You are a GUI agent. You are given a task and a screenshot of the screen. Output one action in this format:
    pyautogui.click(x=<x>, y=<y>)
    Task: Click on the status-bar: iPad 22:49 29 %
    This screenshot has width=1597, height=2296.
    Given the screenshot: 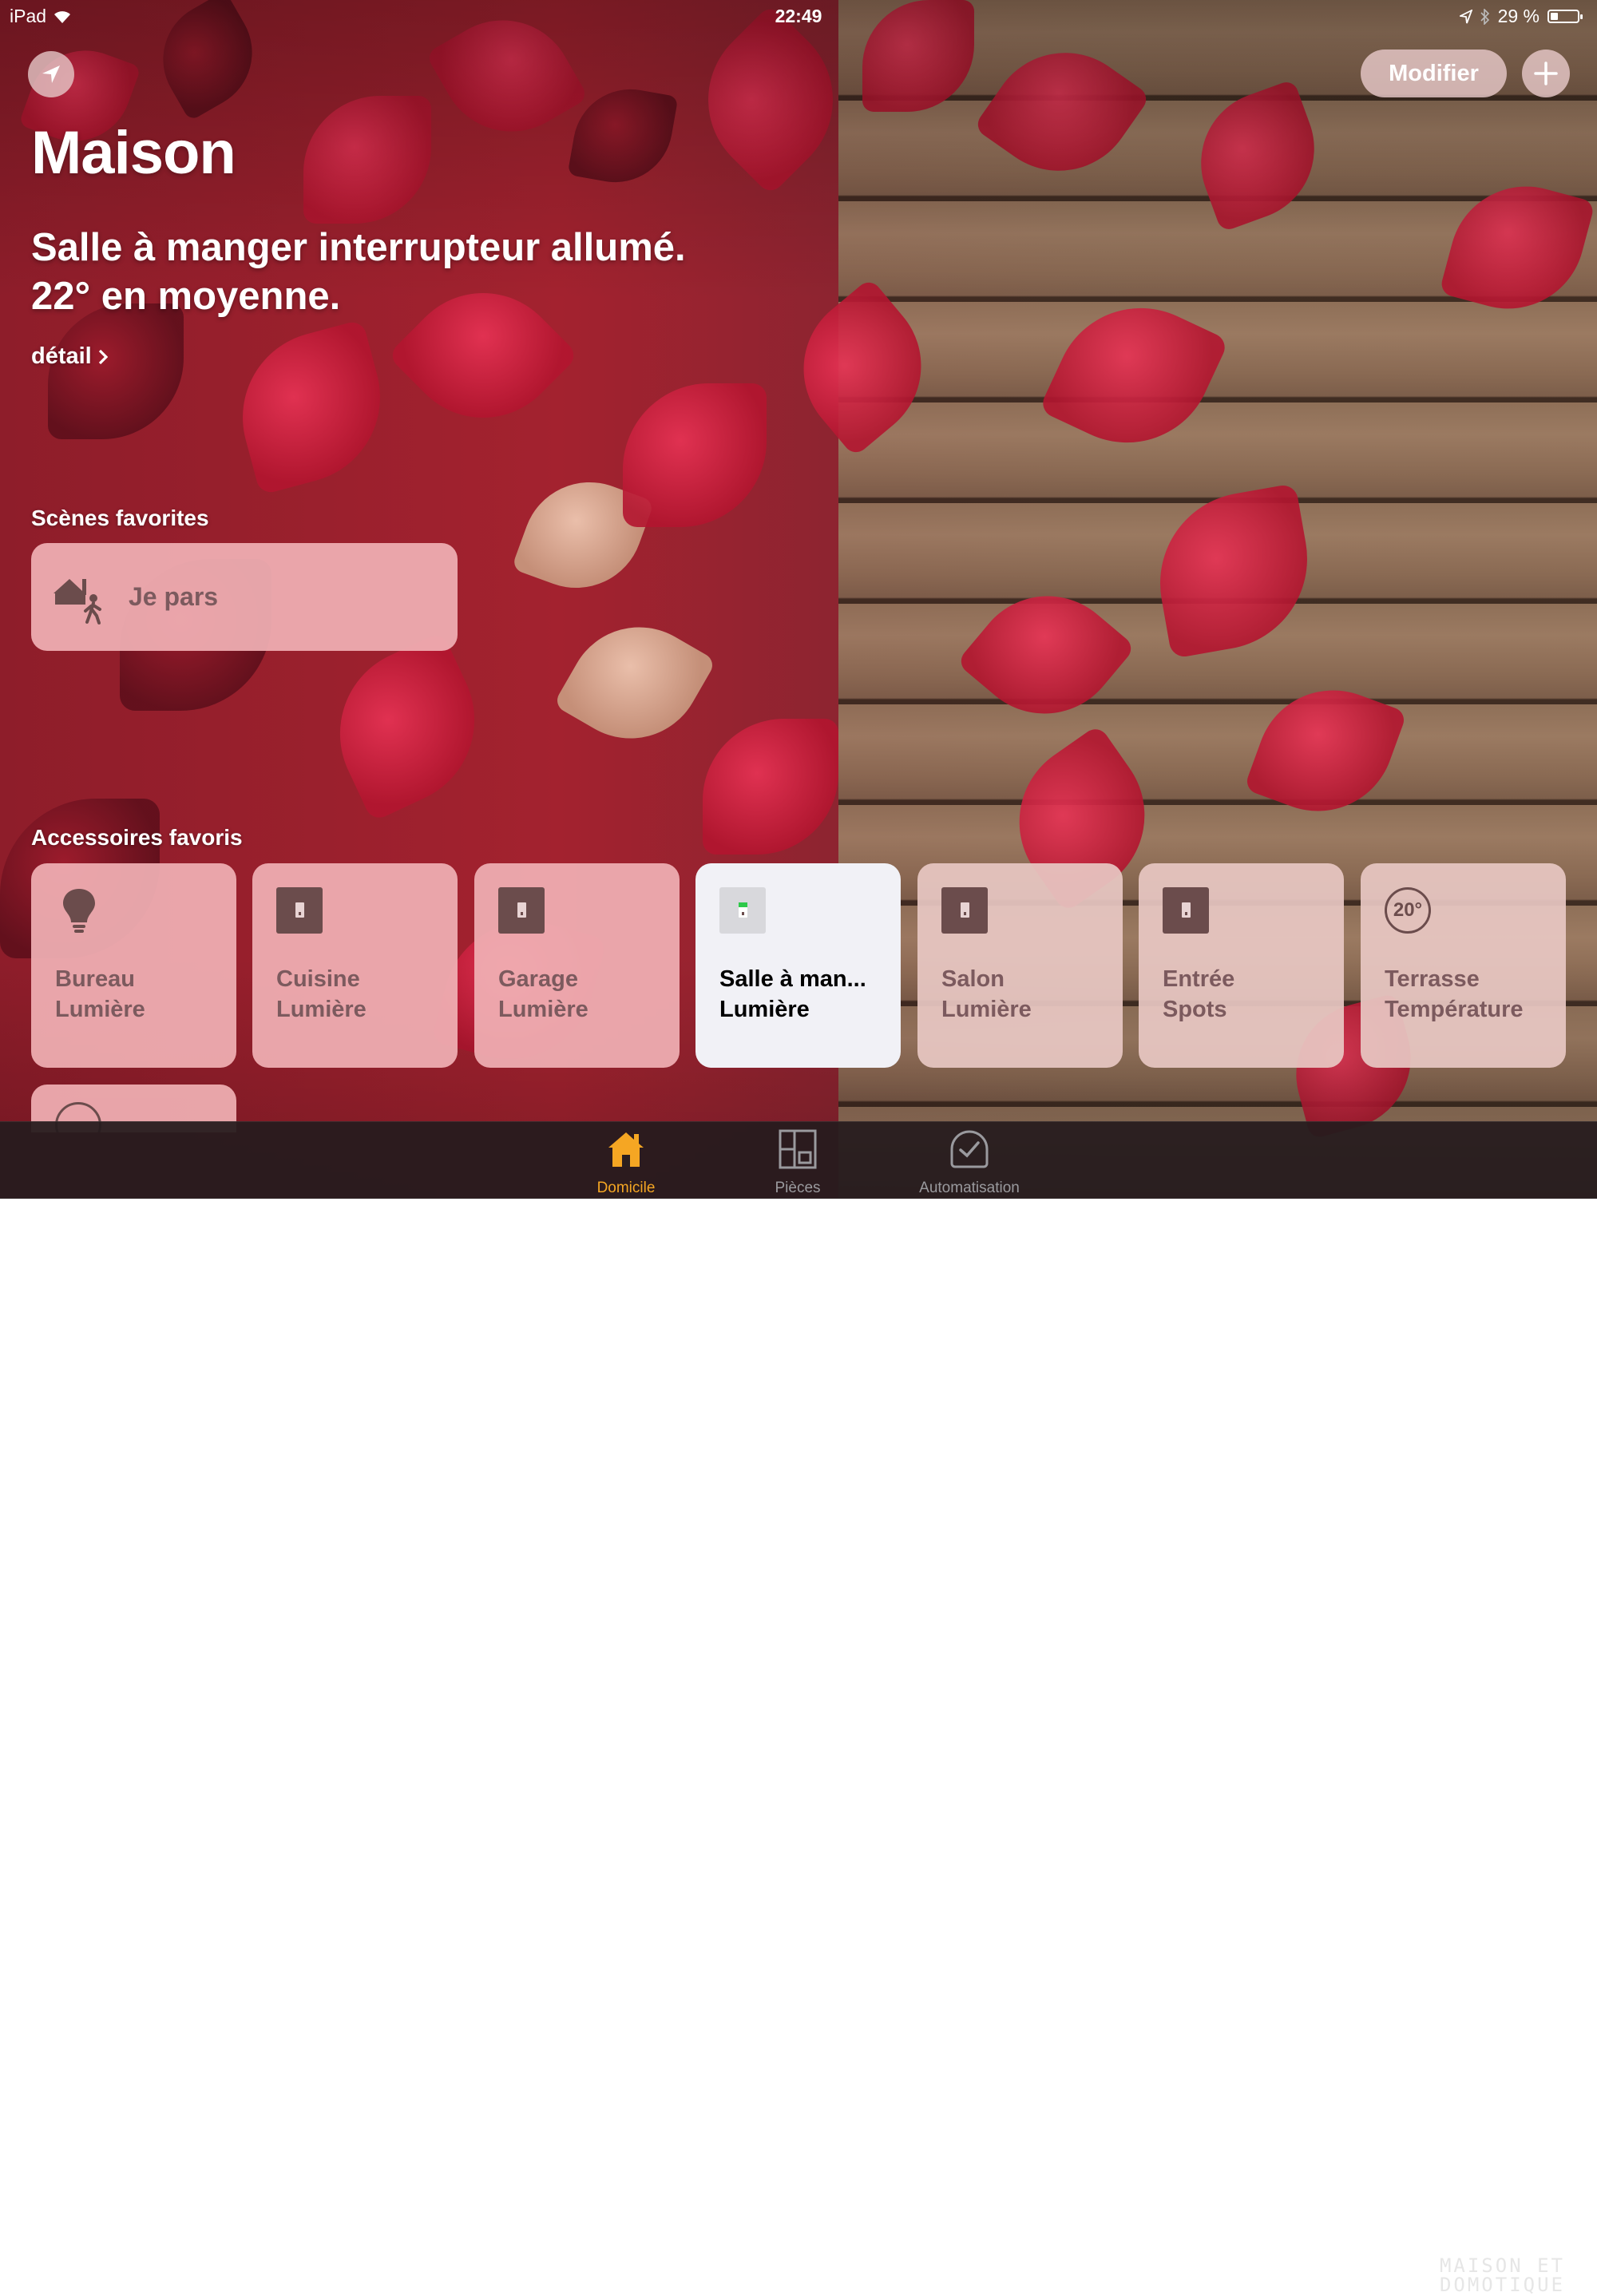 What is the action you would take?
    pyautogui.click(x=798, y=16)
    